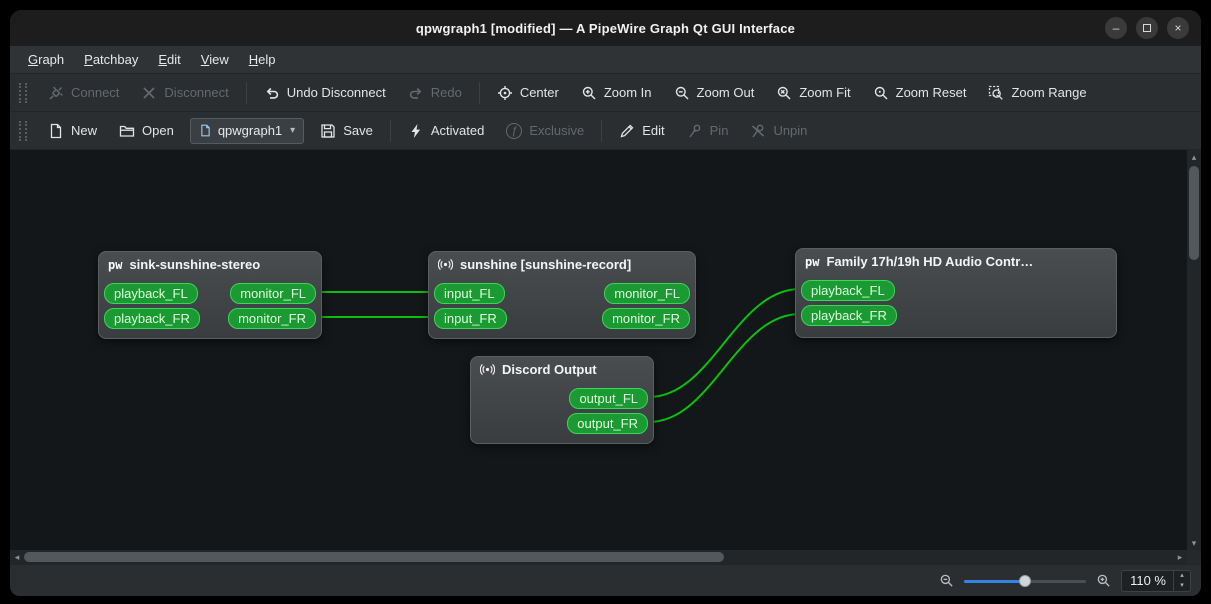 The width and height of the screenshot is (1211, 604). Describe the element at coordinates (262, 59) in the screenshot. I see `menu-help: Help` at that location.